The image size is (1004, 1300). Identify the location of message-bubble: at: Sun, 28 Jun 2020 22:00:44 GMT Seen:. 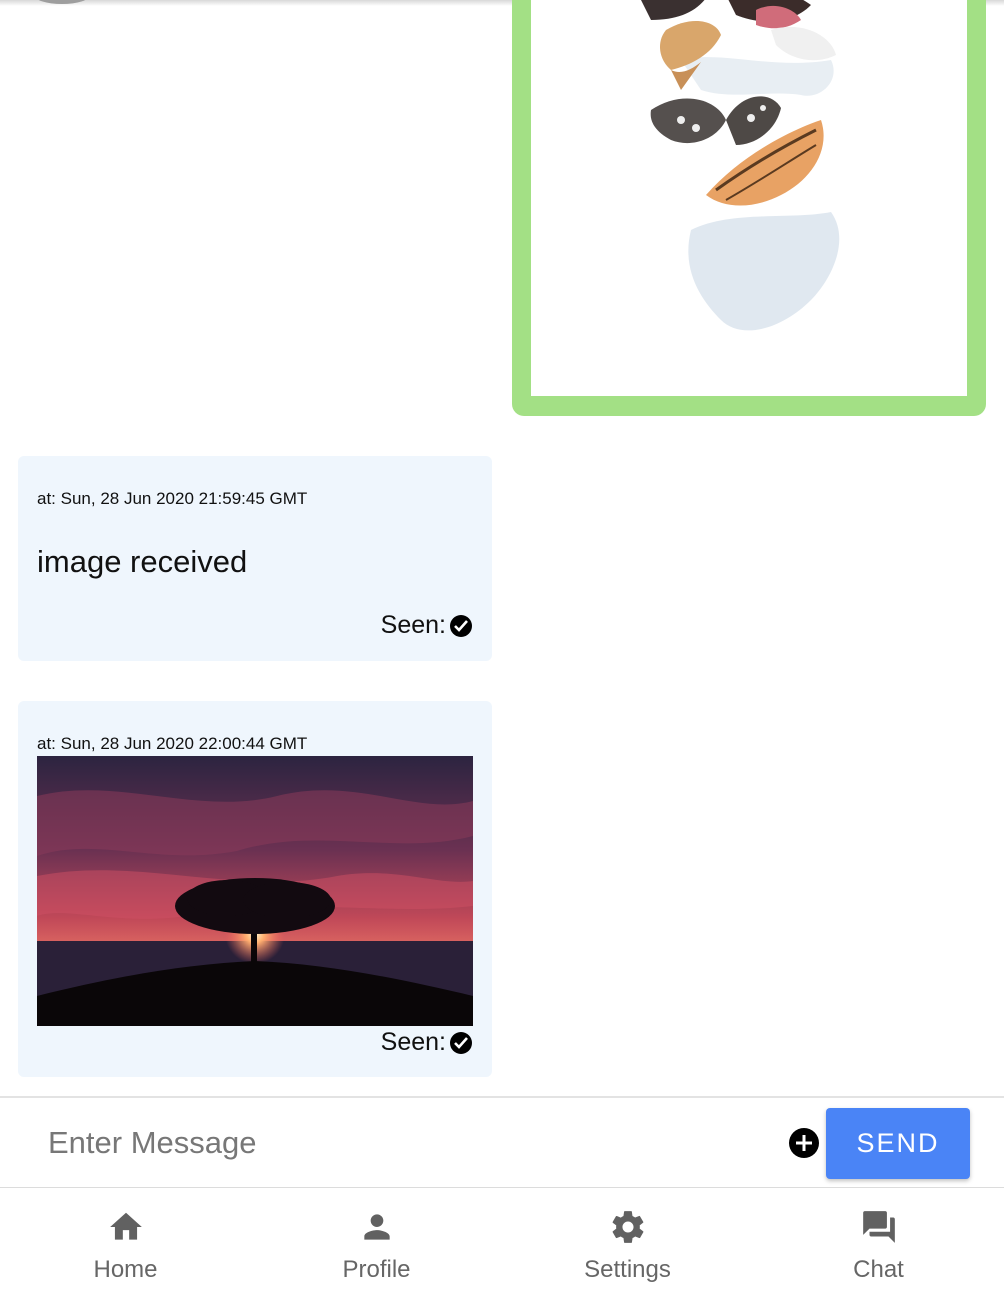
(255, 889).